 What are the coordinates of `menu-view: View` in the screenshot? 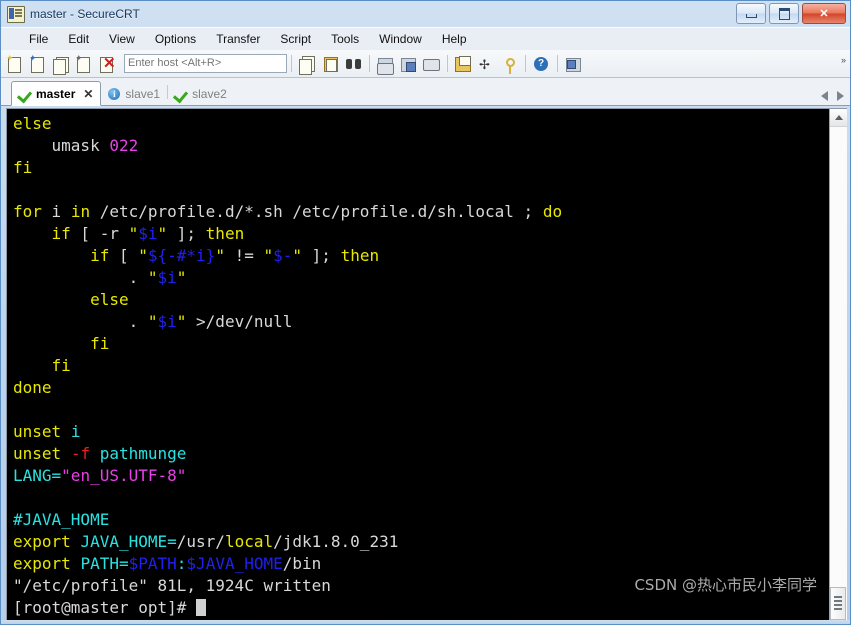 It's located at (122, 39).